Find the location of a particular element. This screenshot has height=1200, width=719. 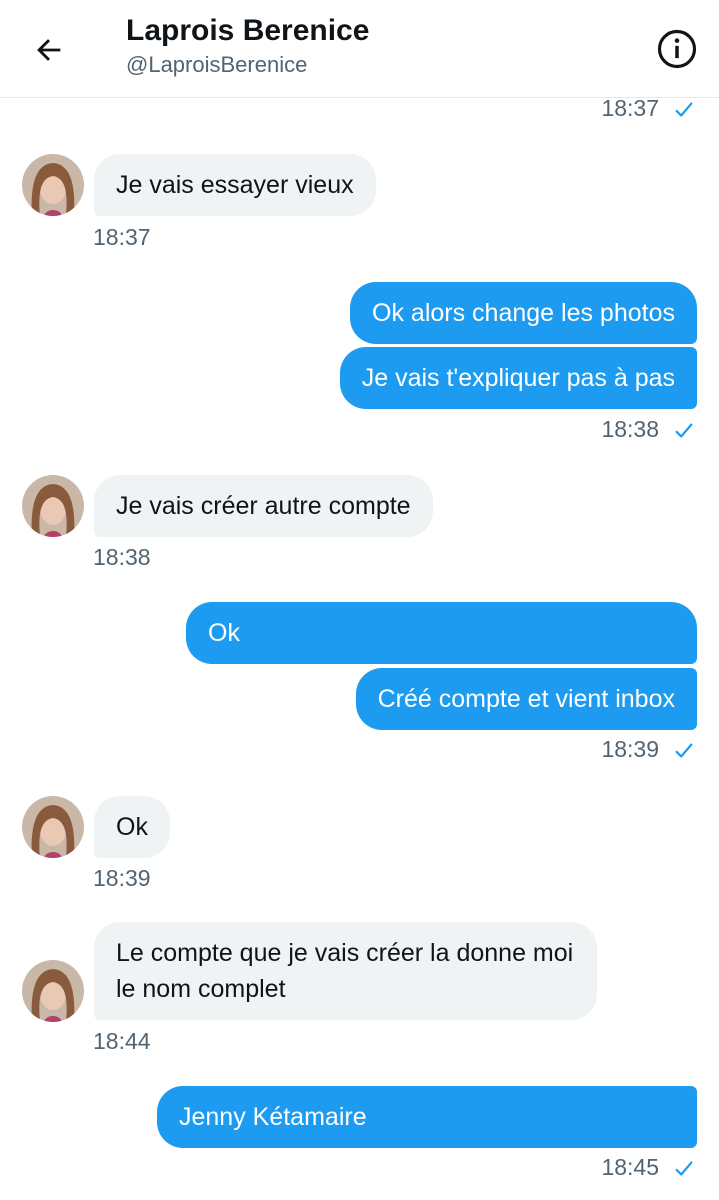

info-button is located at coordinates (677, 49).